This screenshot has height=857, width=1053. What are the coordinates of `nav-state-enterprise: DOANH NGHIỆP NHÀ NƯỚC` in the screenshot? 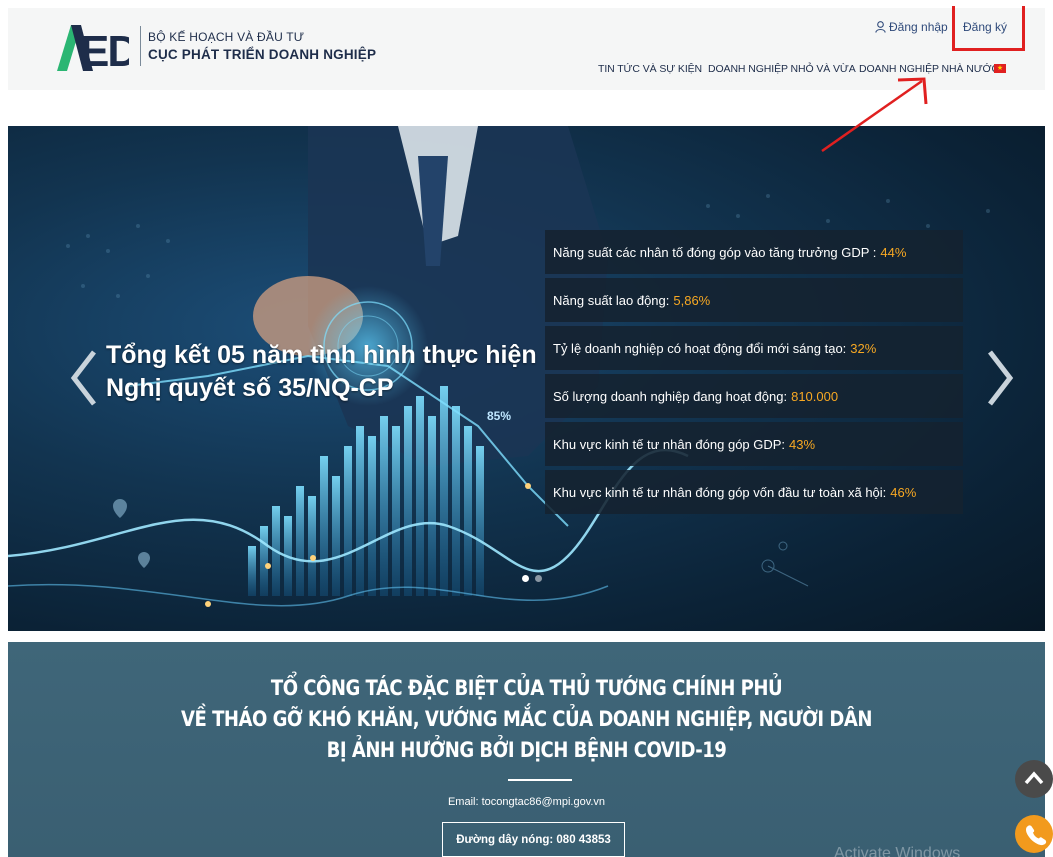 It's located at (929, 69).